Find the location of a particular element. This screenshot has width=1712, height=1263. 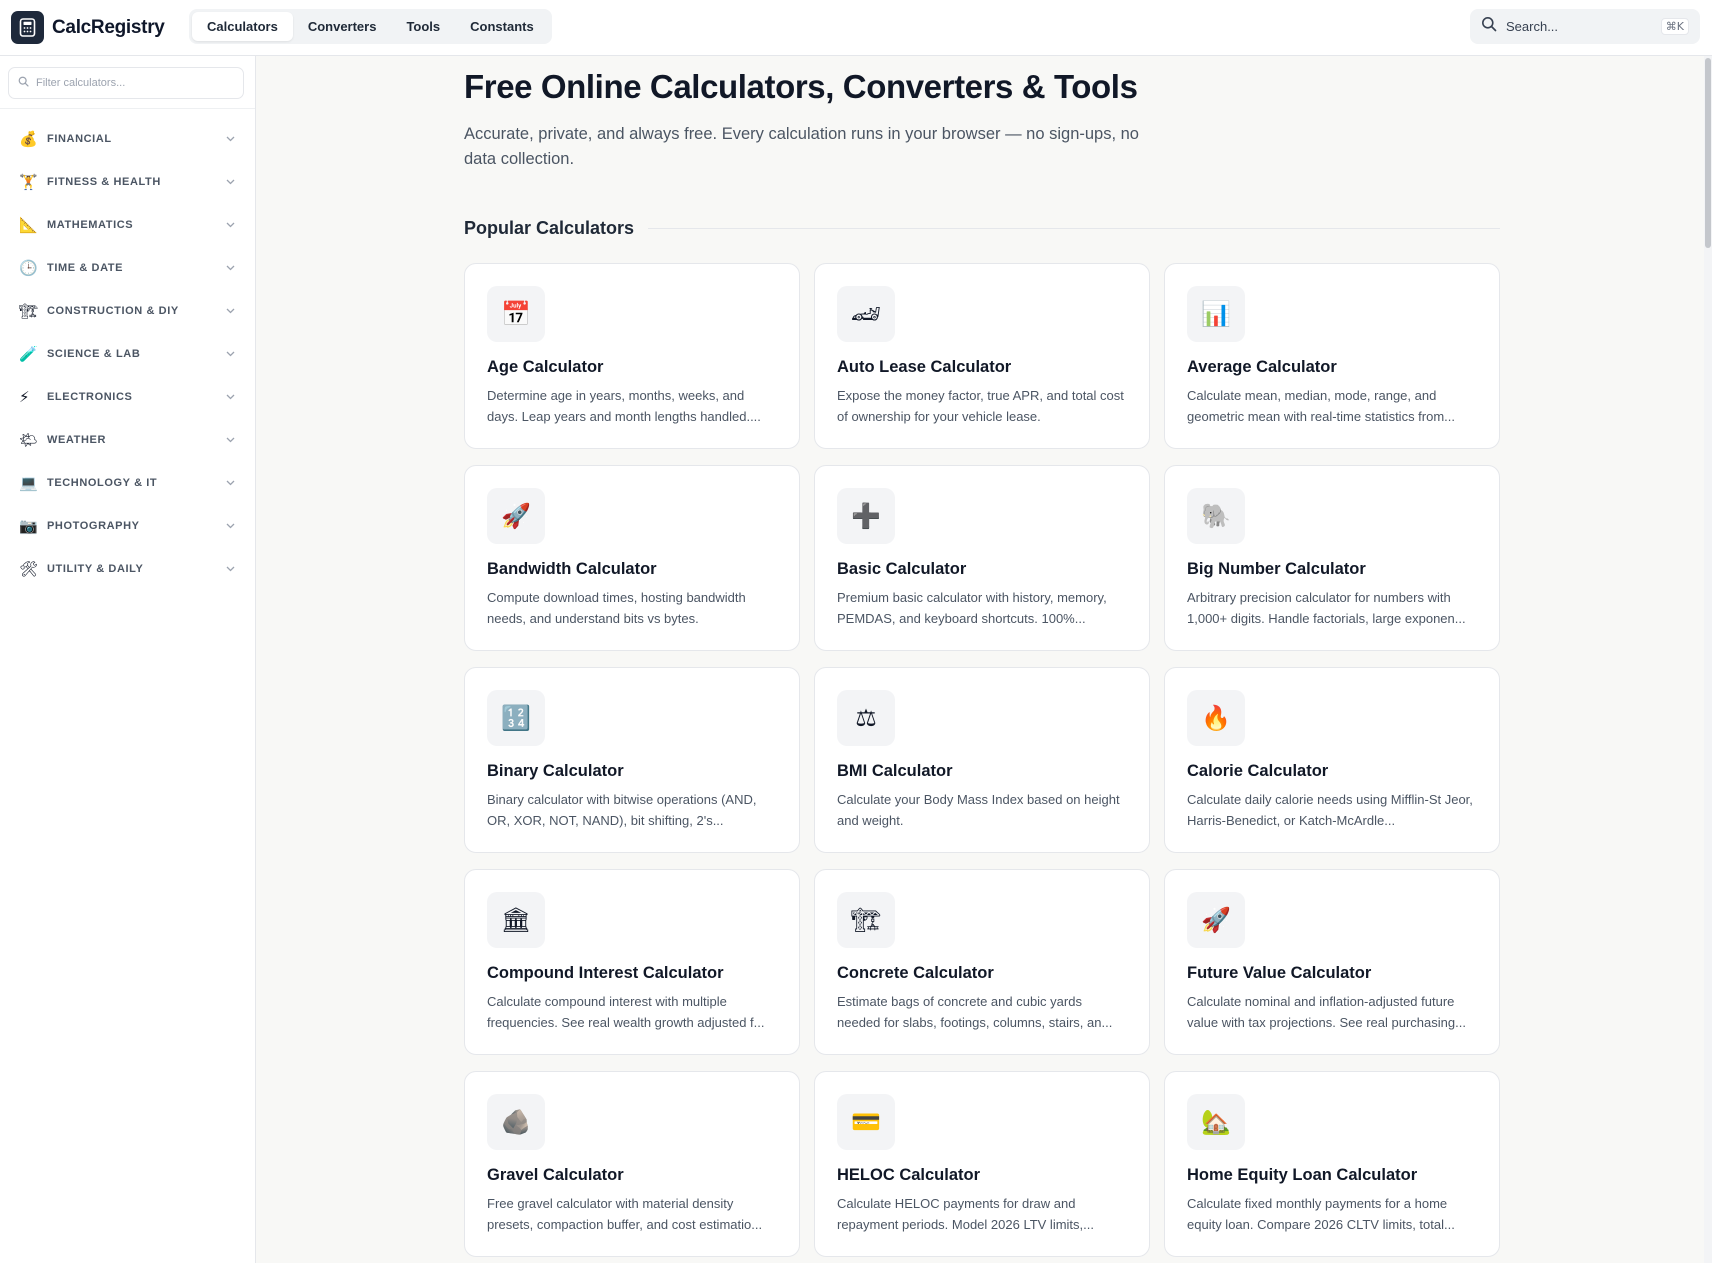

sidebar-item-label: WEATHER is located at coordinates (76, 439).